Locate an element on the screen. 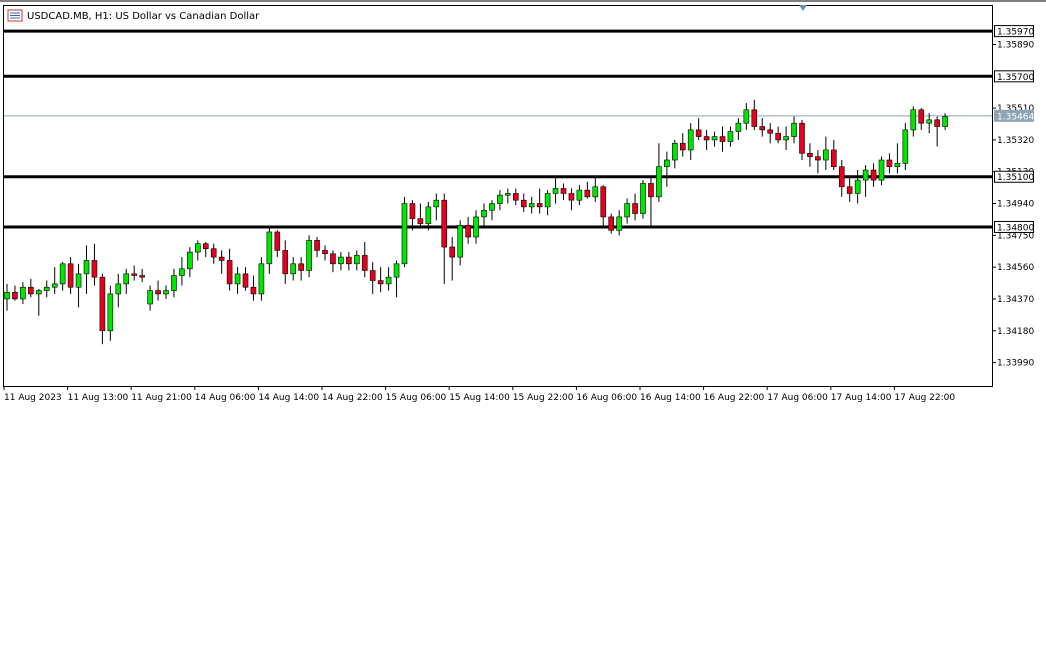  x-tick-label: 11 Aug 21:00 is located at coordinates (161, 398).